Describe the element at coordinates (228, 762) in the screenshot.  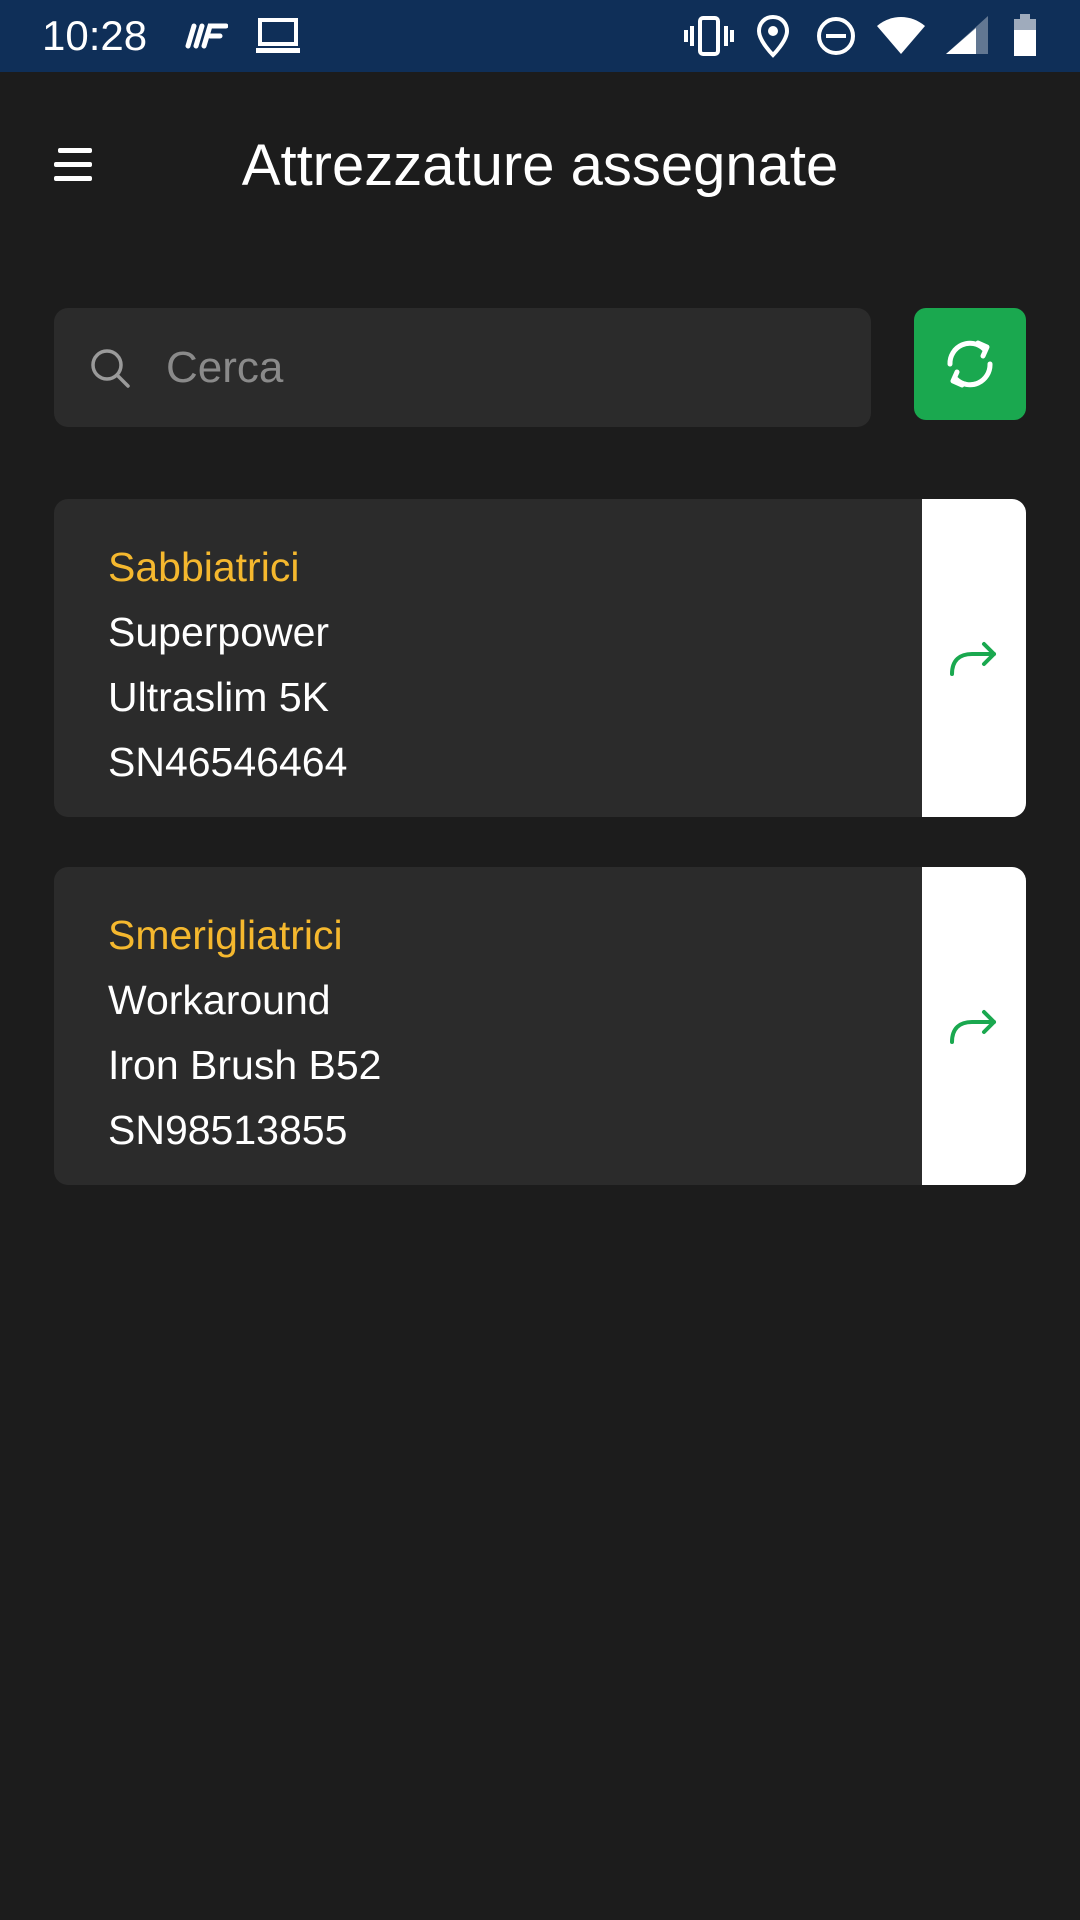
I see `equipment-serial: SN46546464` at that location.